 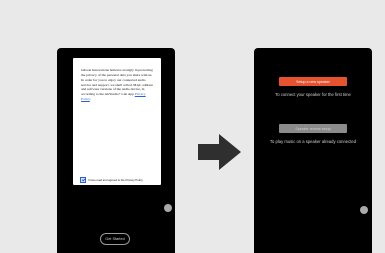 What do you see at coordinates (90, 99) in the screenshot?
I see `privacy-statement-end: .` at bounding box center [90, 99].